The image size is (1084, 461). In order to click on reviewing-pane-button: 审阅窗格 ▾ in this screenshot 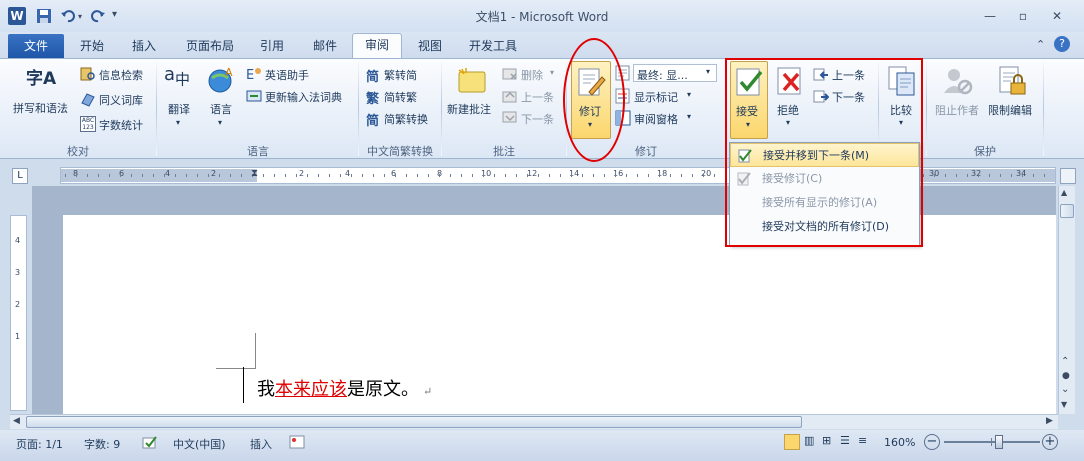, I will do `click(655, 119)`.